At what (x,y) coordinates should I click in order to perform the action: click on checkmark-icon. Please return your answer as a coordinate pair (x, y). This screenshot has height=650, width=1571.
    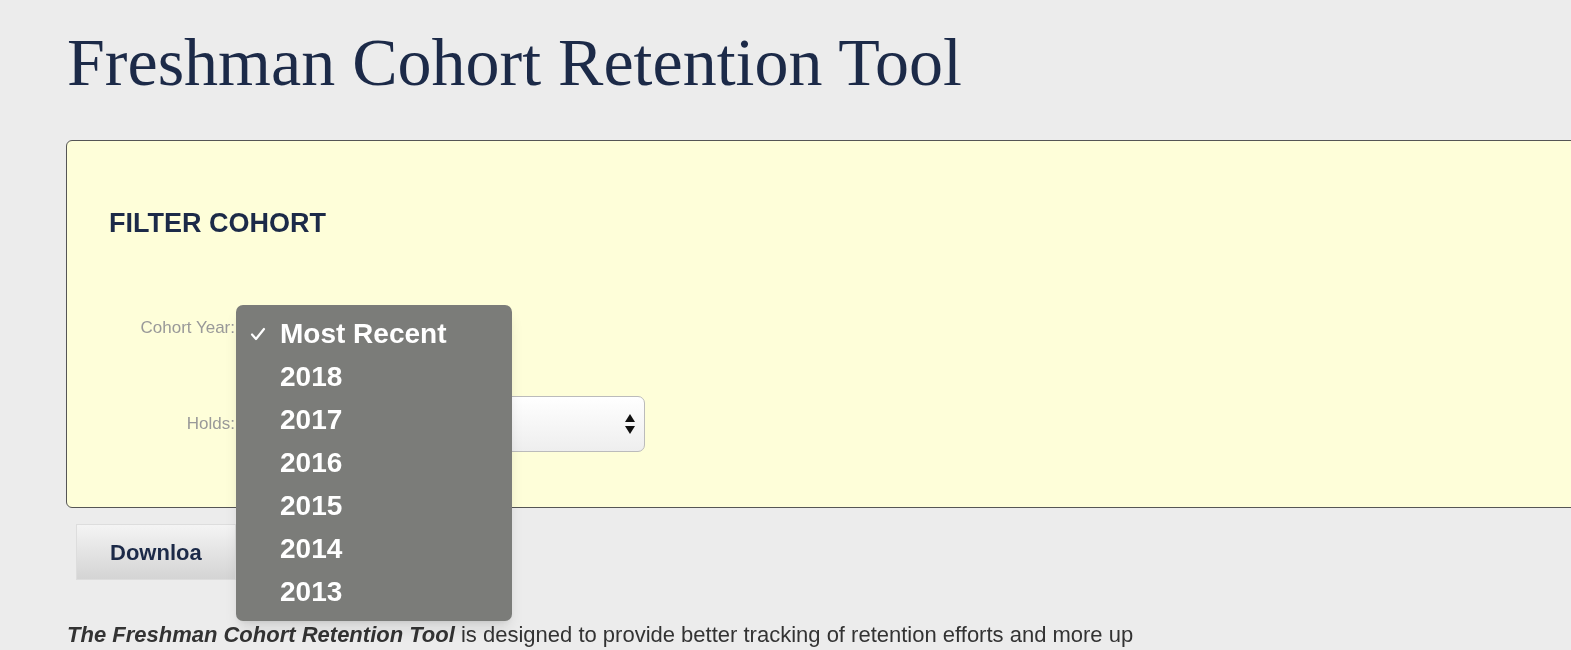
    Looking at the image, I should click on (258, 333).